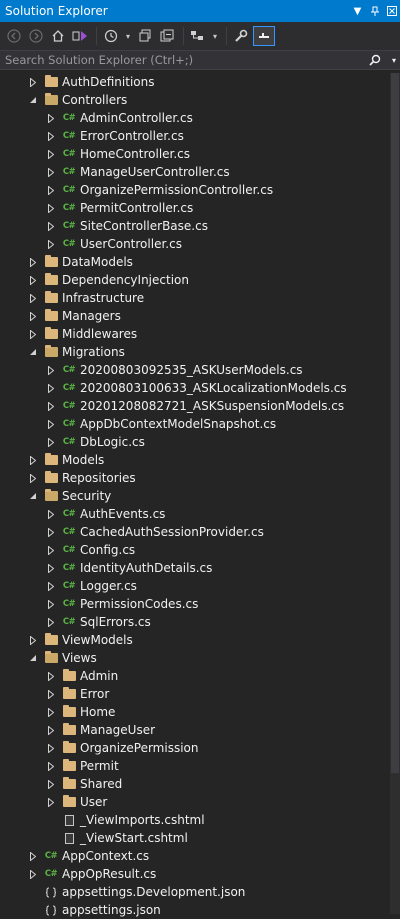 This screenshot has height=919, width=400. Describe the element at coordinates (394, 60) in the screenshot. I see `search-options-dropdown-icon: ▾` at that location.